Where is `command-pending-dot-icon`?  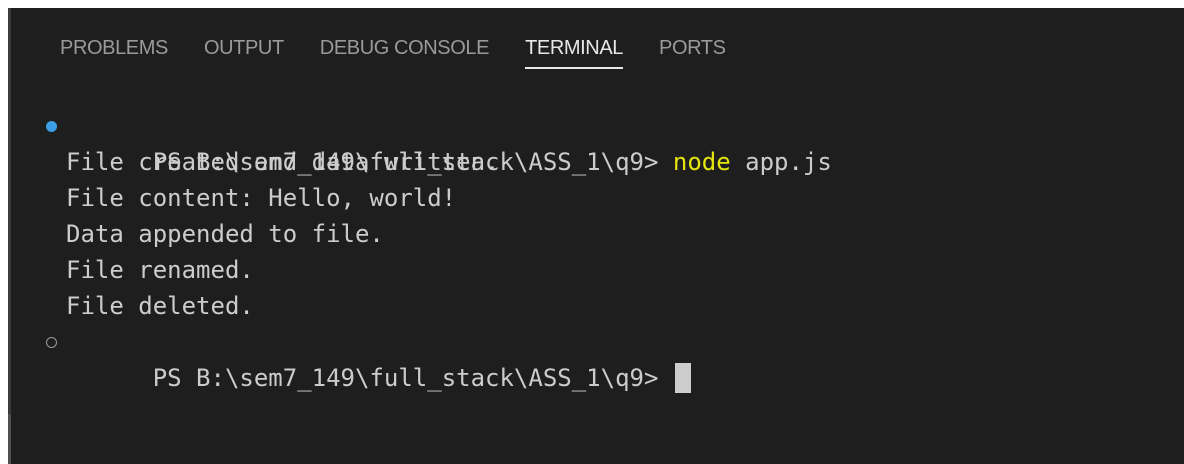
command-pending-dot-icon is located at coordinates (51, 342).